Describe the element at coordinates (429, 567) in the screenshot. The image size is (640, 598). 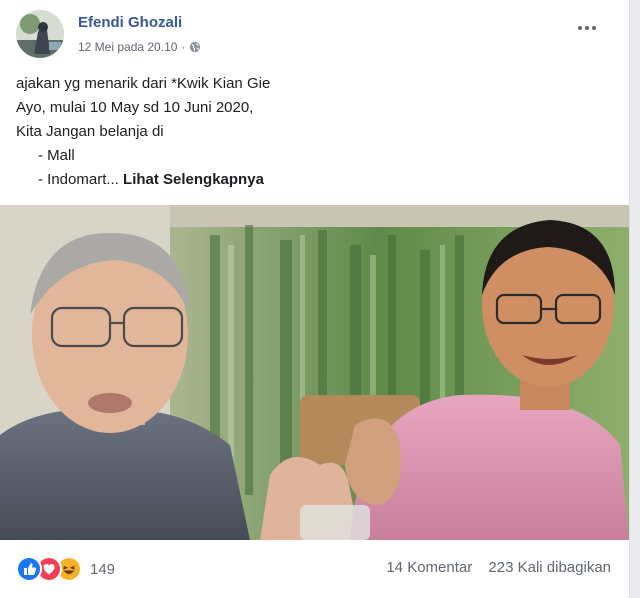
I see `comments-count-link: 14 Komentar` at that location.